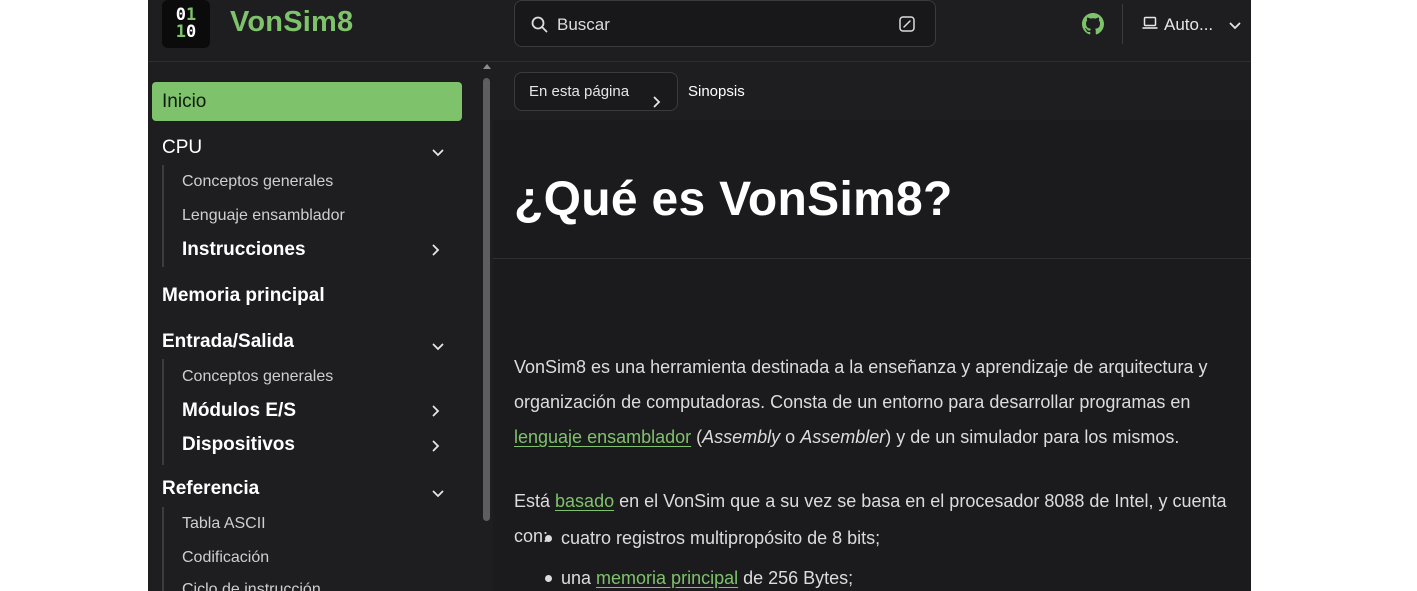  Describe the element at coordinates (1122, 24) in the screenshot. I see `header-divider` at that location.